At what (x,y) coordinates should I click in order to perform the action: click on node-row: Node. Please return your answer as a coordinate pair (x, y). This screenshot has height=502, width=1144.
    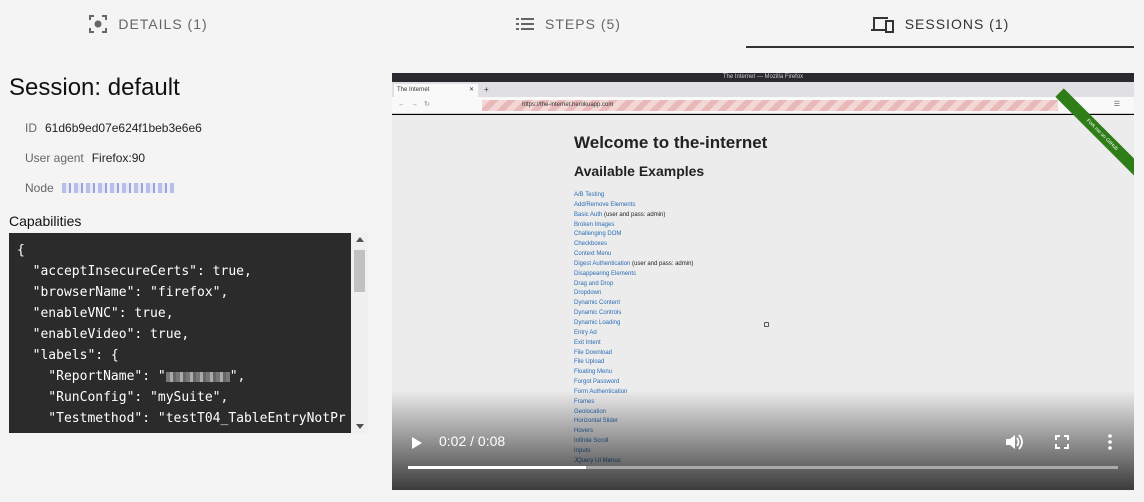
    Looking at the image, I should click on (99, 188).